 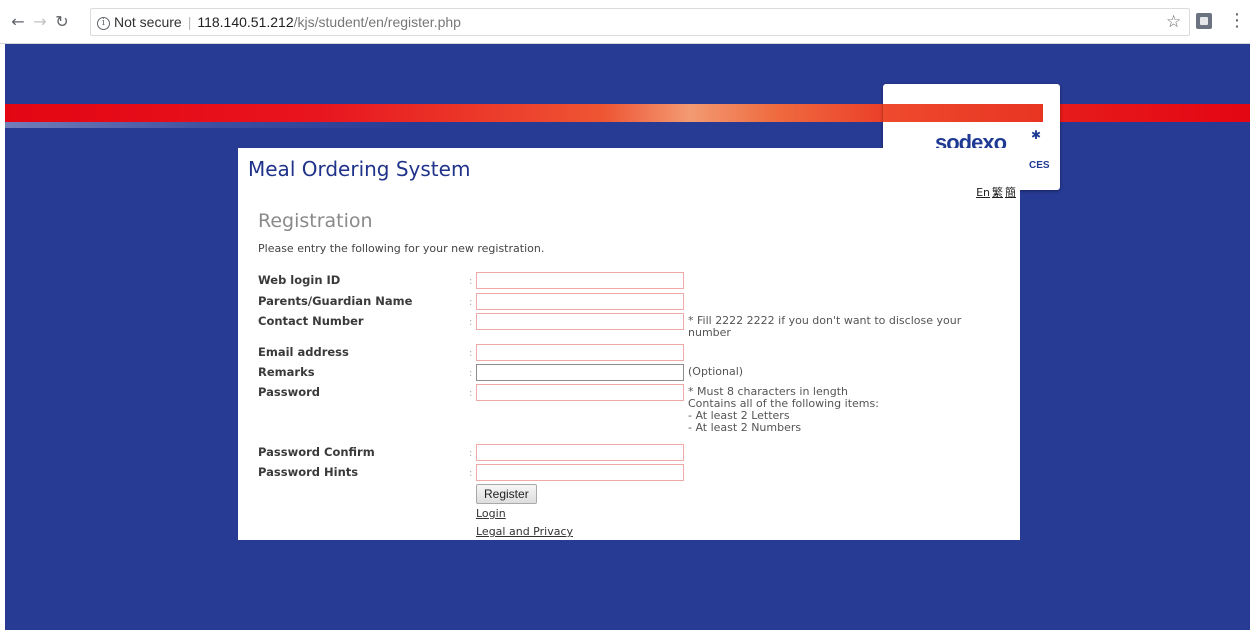 What do you see at coordinates (506, 494) in the screenshot?
I see `register-button: Register` at bounding box center [506, 494].